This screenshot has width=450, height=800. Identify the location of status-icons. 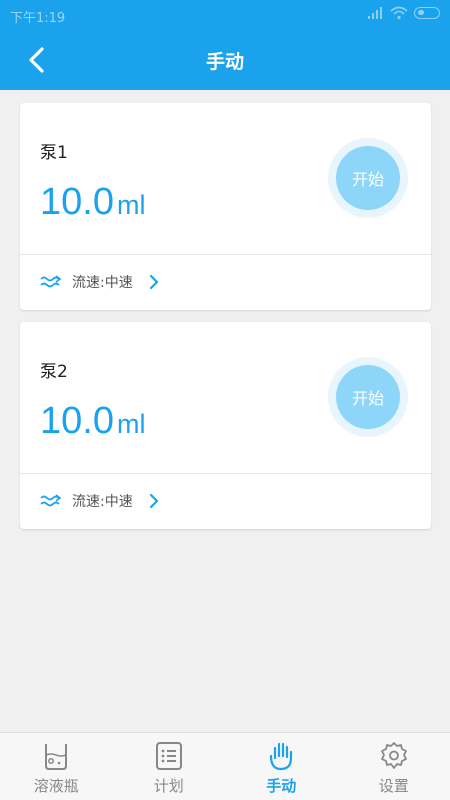
(404, 13).